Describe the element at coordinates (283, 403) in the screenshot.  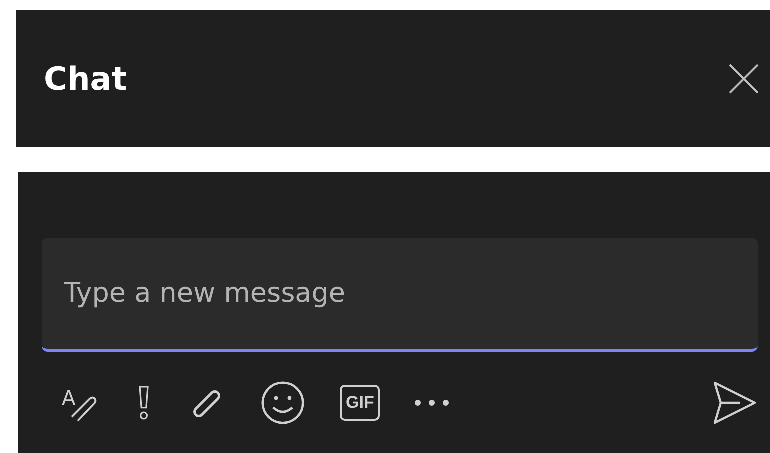
I see `emoji-icon` at that location.